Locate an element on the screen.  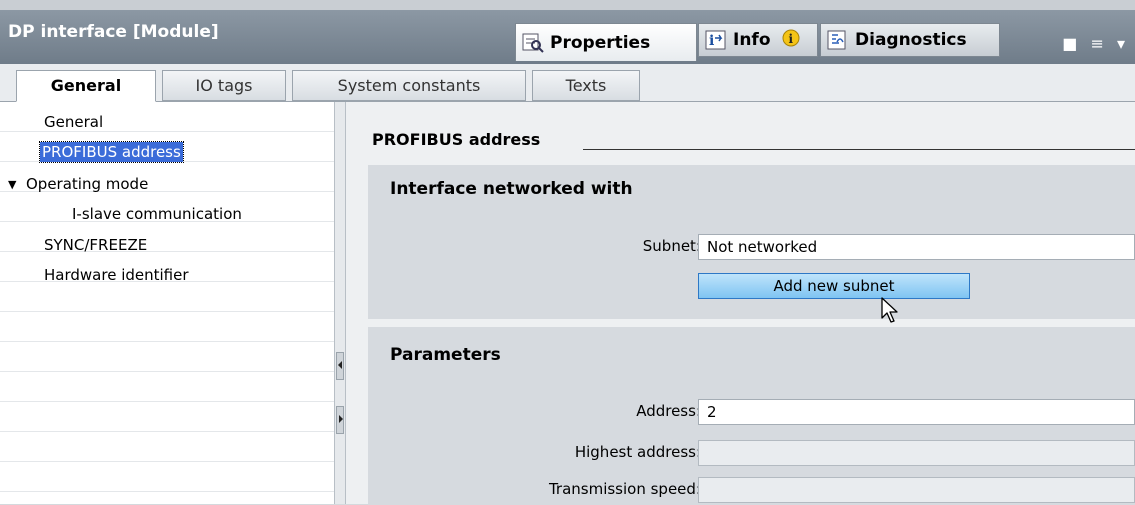
tab-properties: Properties is located at coordinates (606, 42).